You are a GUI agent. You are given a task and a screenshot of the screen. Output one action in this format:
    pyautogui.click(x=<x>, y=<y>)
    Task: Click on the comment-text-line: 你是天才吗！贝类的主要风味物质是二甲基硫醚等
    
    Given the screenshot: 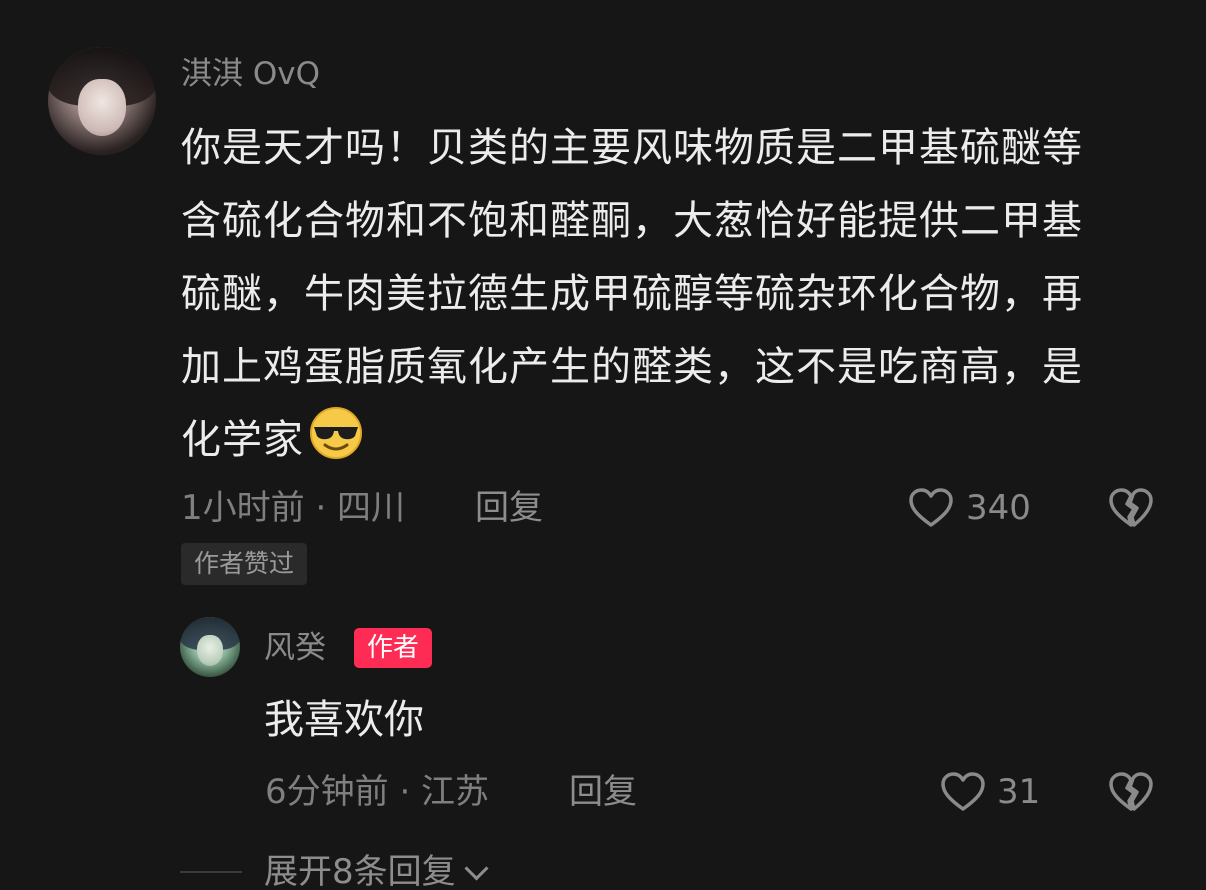 What is the action you would take?
    pyautogui.click(x=632, y=148)
    